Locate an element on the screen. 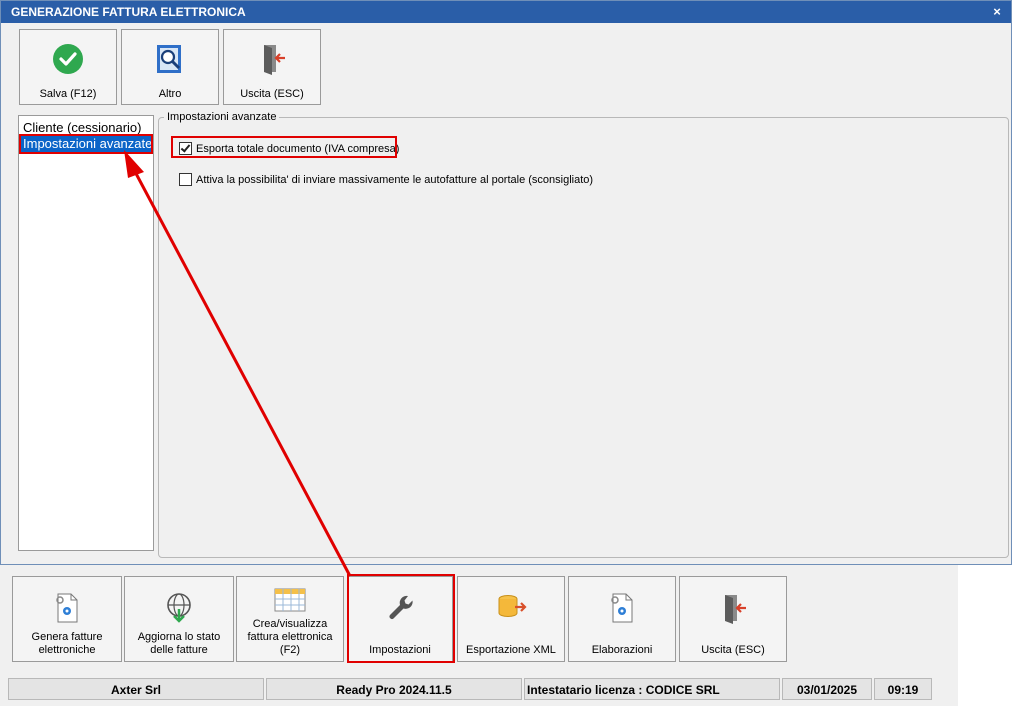  search-document-icon is located at coordinates (169, 59).